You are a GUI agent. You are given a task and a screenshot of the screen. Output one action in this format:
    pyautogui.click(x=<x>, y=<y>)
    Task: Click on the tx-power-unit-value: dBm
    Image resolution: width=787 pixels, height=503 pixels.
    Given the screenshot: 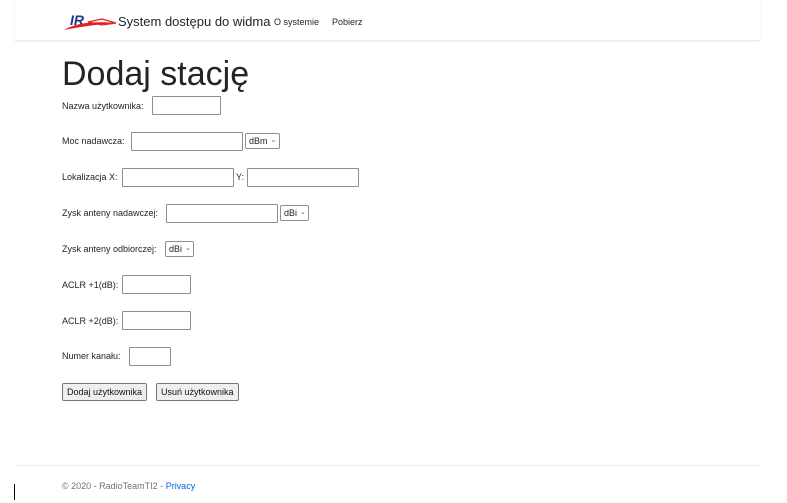 What is the action you would take?
    pyautogui.click(x=258, y=141)
    